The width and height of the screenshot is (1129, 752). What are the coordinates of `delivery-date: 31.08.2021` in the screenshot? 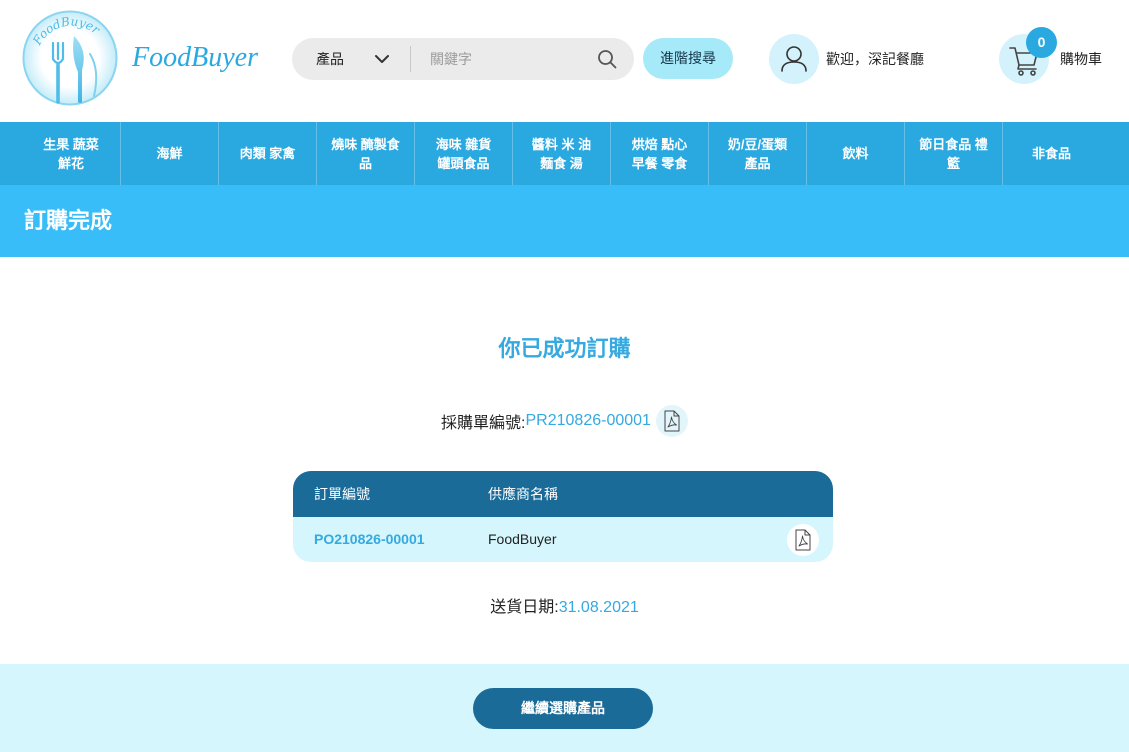 It's located at (598, 607).